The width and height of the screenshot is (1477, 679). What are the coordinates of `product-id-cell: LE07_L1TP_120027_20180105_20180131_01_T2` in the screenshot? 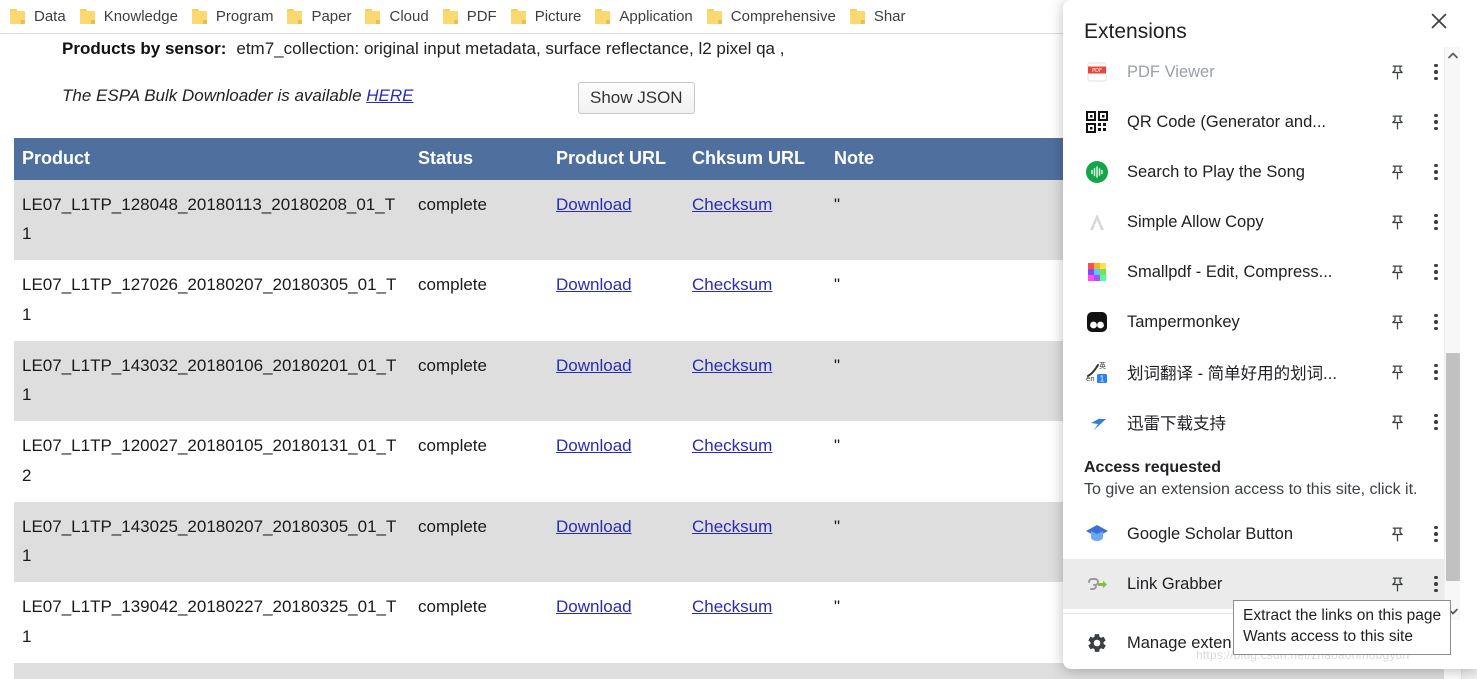 It's located at (212, 461).